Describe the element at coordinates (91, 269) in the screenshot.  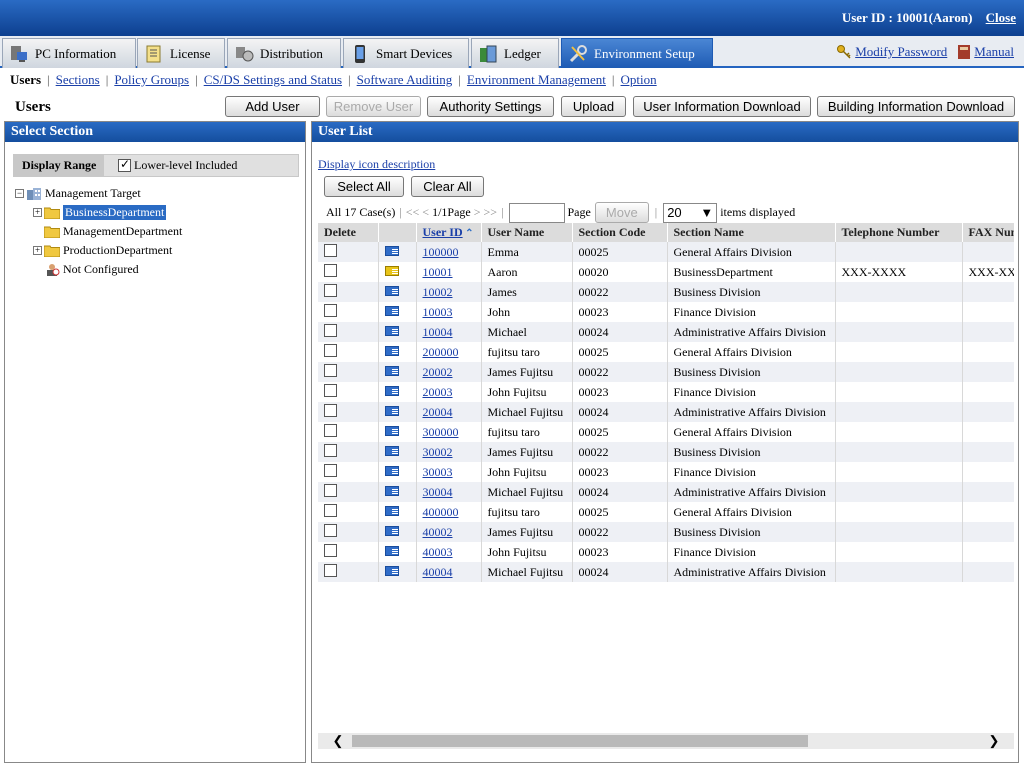
I see `tree-node-not-configured: Not Configured` at that location.